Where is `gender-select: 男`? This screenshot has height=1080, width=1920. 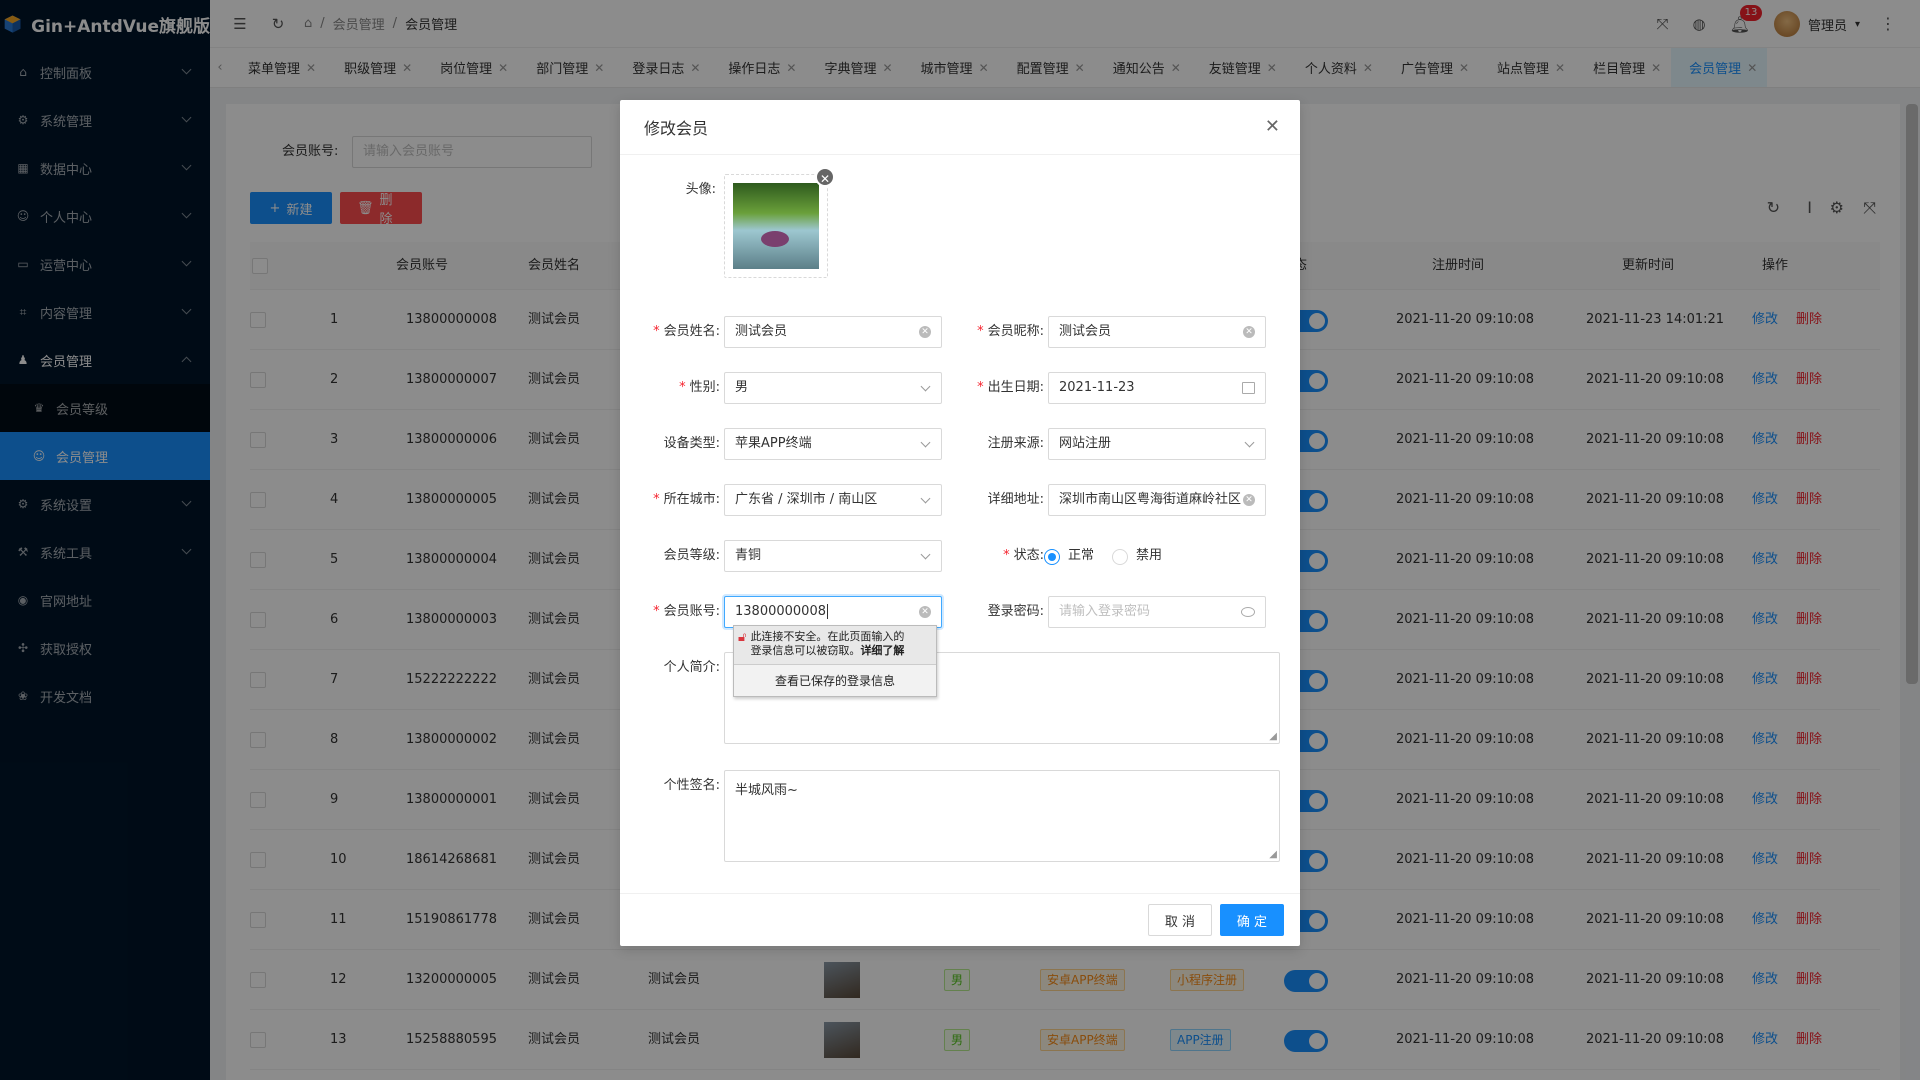
gender-select: 男 is located at coordinates (833, 388).